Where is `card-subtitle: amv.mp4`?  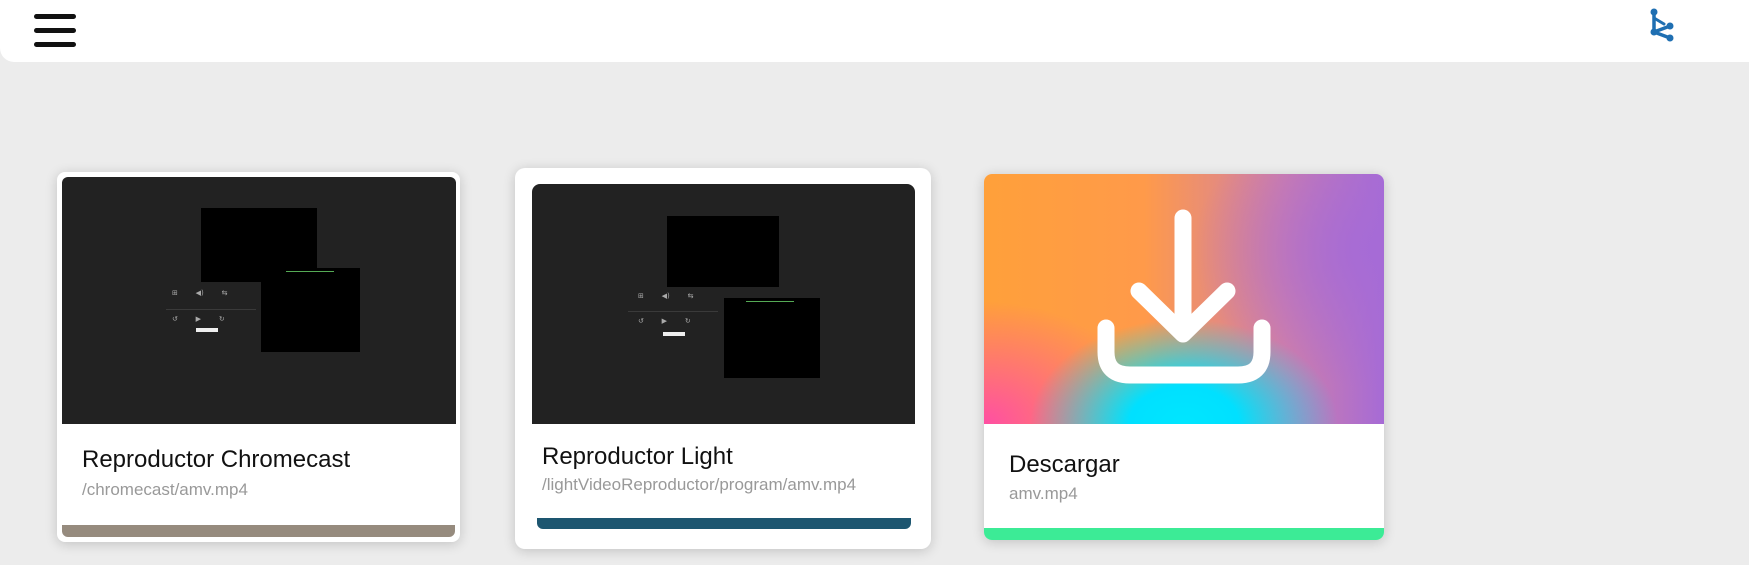
card-subtitle: amv.mp4 is located at coordinates (1043, 493).